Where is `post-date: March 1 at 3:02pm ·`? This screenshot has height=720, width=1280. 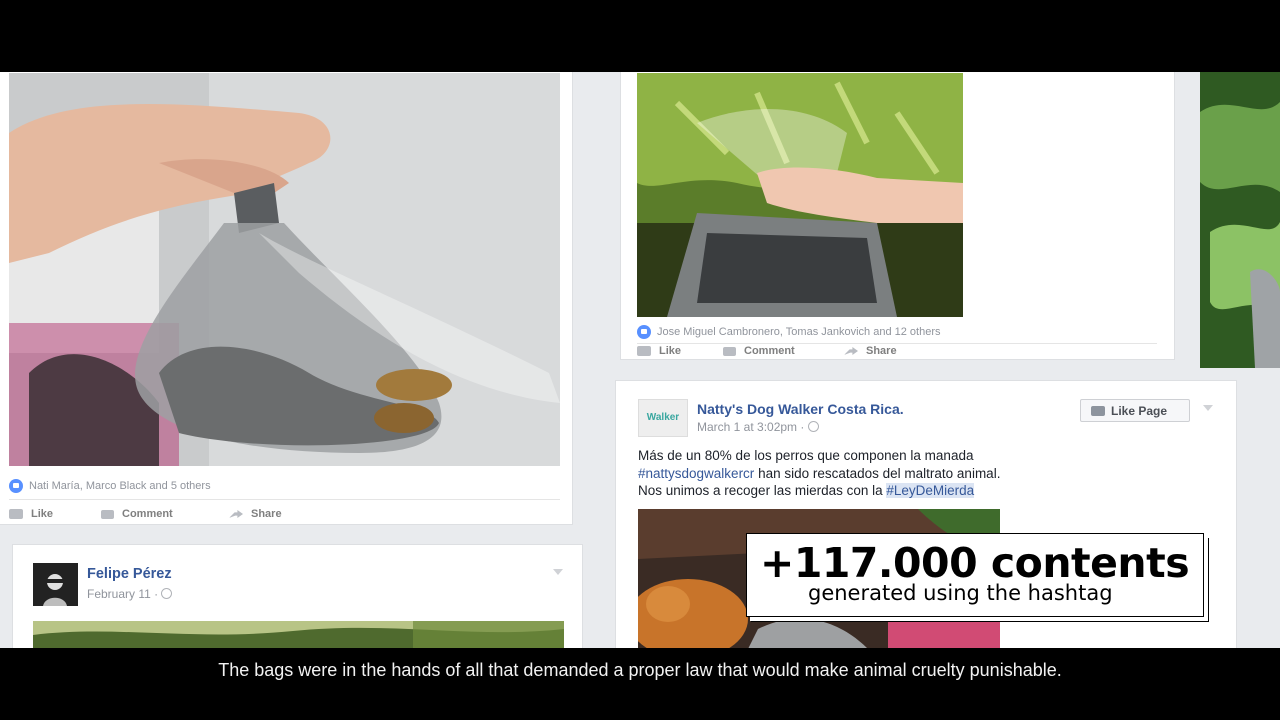
post-date: March 1 at 3:02pm · is located at coordinates (758, 427).